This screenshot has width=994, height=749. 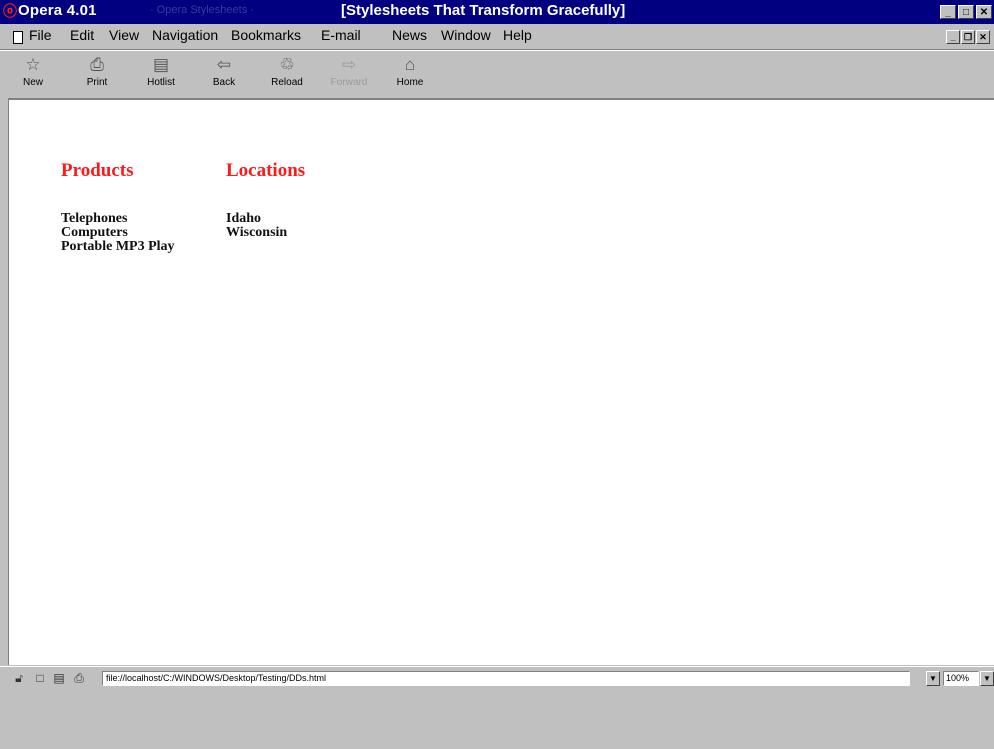 I want to click on document-icon, so click(x=18, y=37).